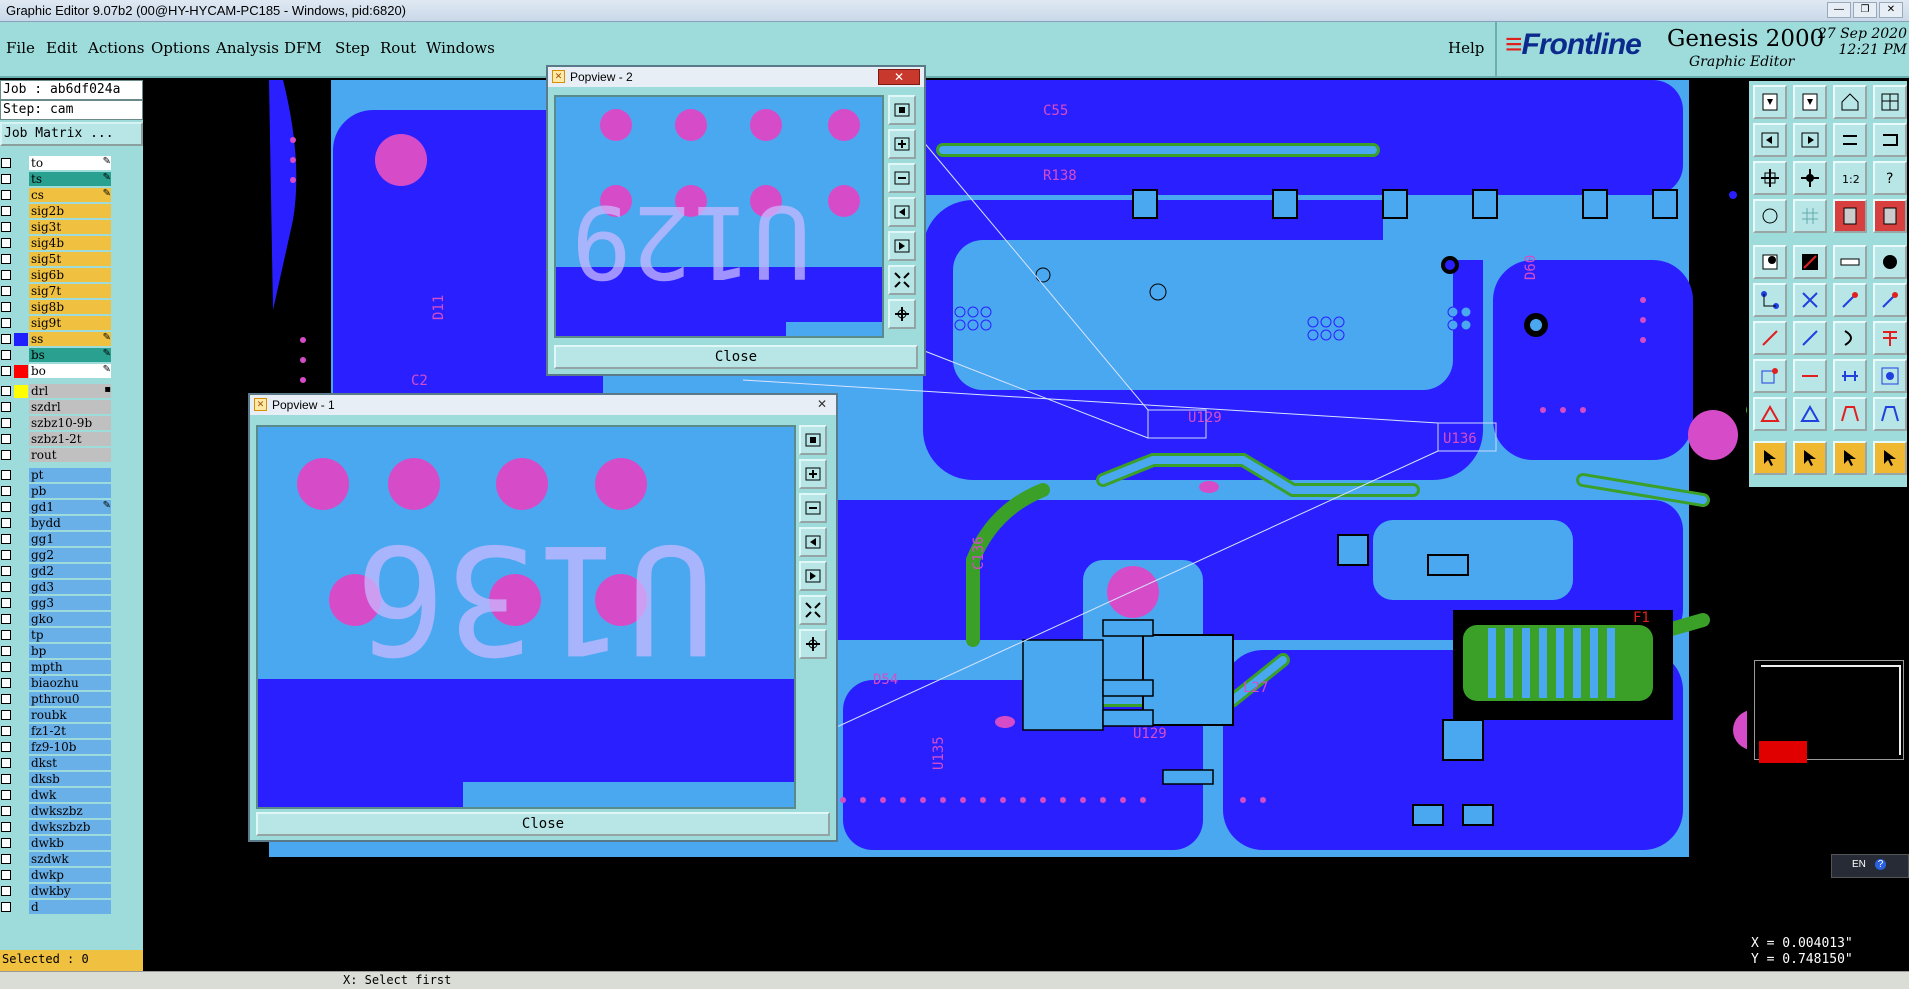  Describe the element at coordinates (56, 859) in the screenshot. I see `layer-row: szdwk` at that location.